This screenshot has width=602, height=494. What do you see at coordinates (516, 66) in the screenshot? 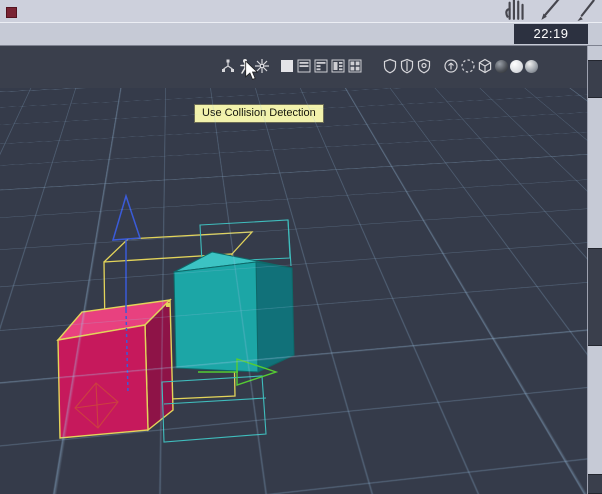
I see `white-sphere-icon` at bounding box center [516, 66].